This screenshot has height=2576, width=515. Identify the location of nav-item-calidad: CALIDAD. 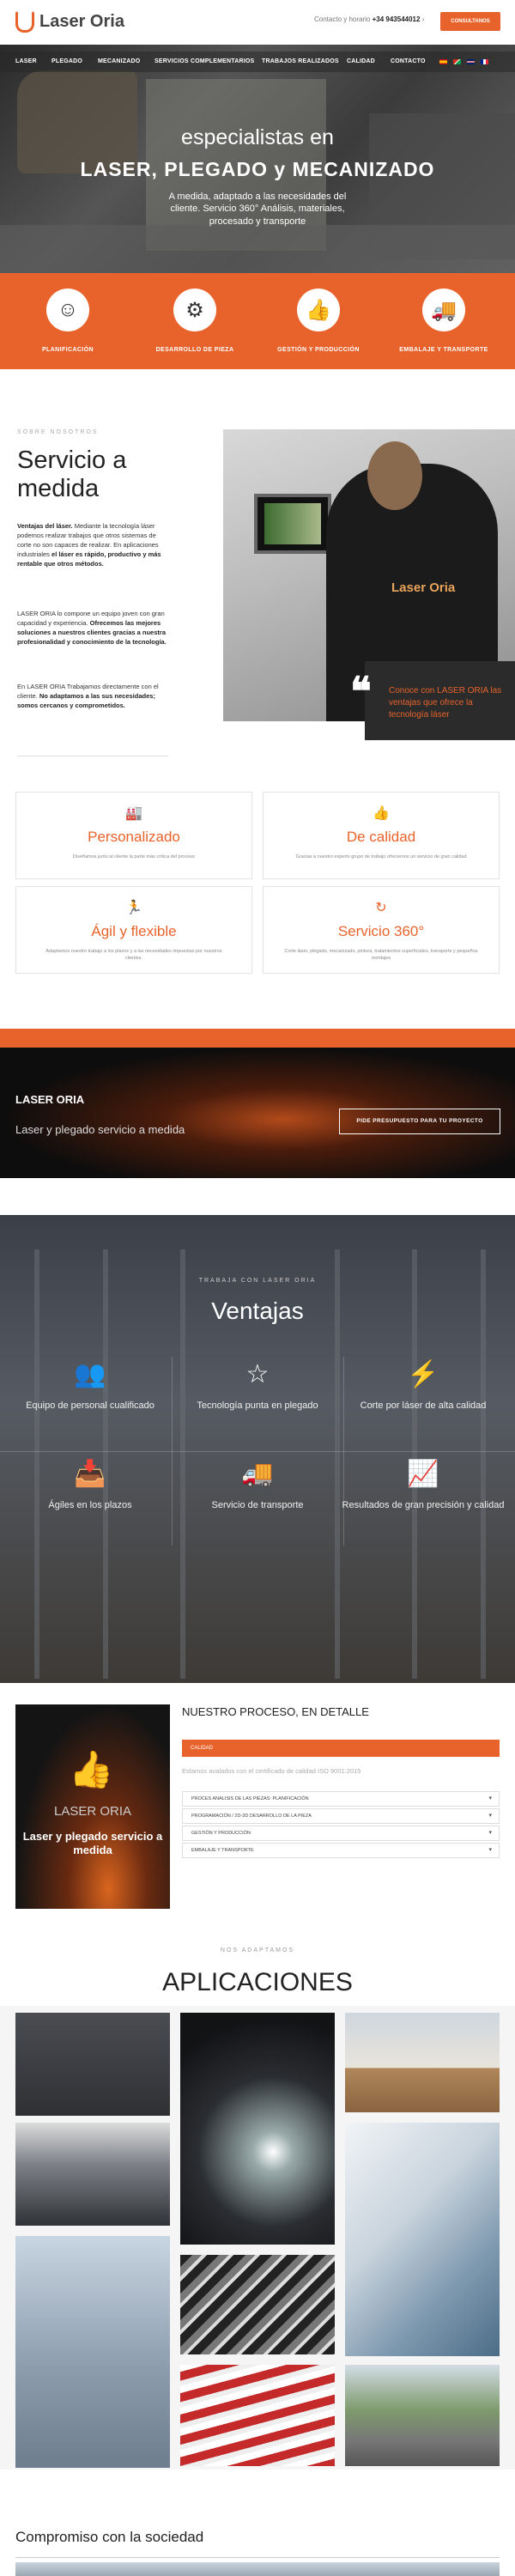
(361, 61).